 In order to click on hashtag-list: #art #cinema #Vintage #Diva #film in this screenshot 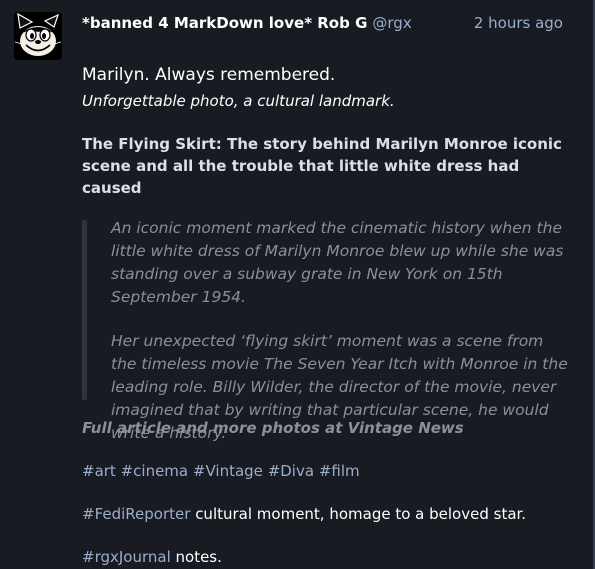, I will do `click(327, 471)`.